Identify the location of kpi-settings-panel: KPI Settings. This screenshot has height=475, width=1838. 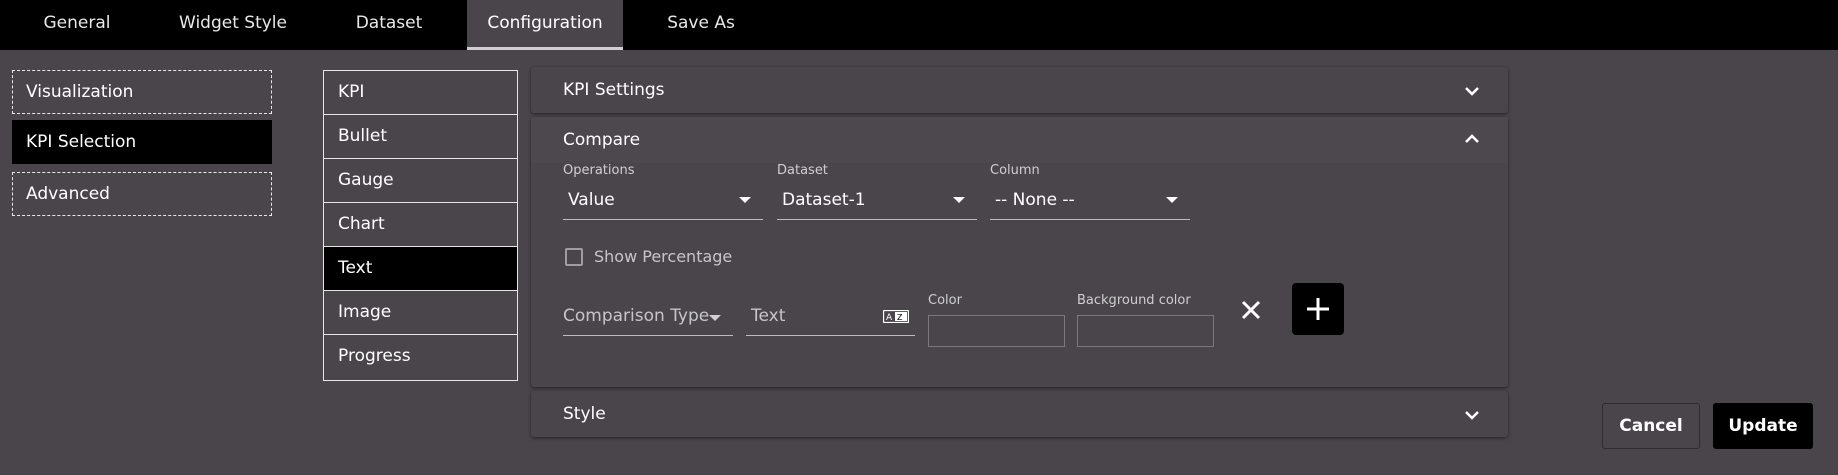
(1019, 90).